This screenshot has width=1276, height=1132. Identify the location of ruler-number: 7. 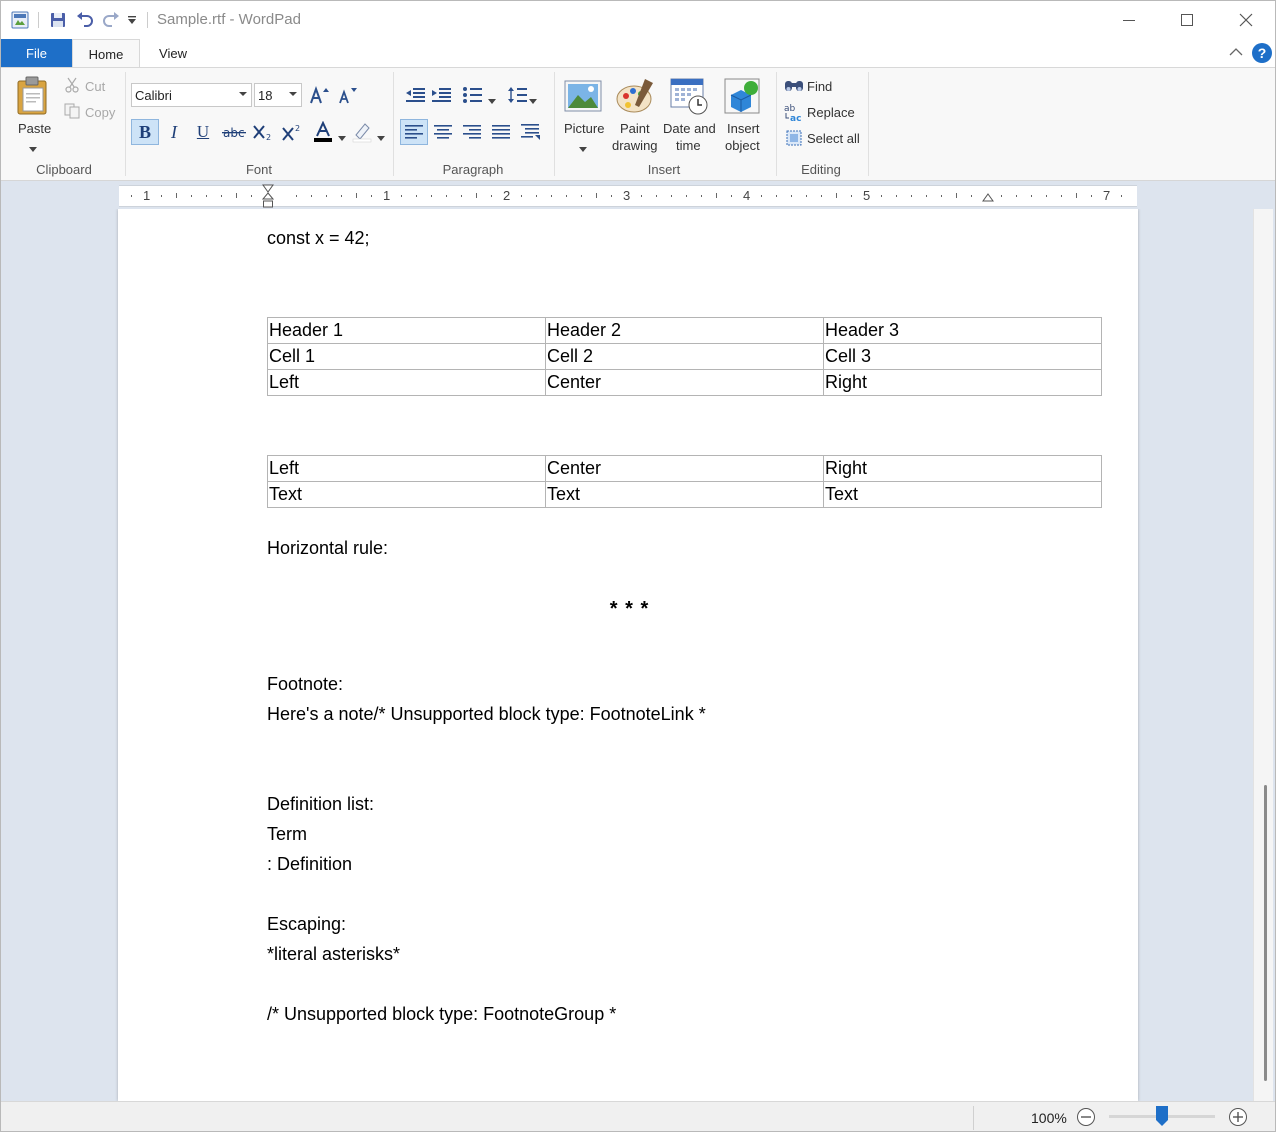
(1107, 195).